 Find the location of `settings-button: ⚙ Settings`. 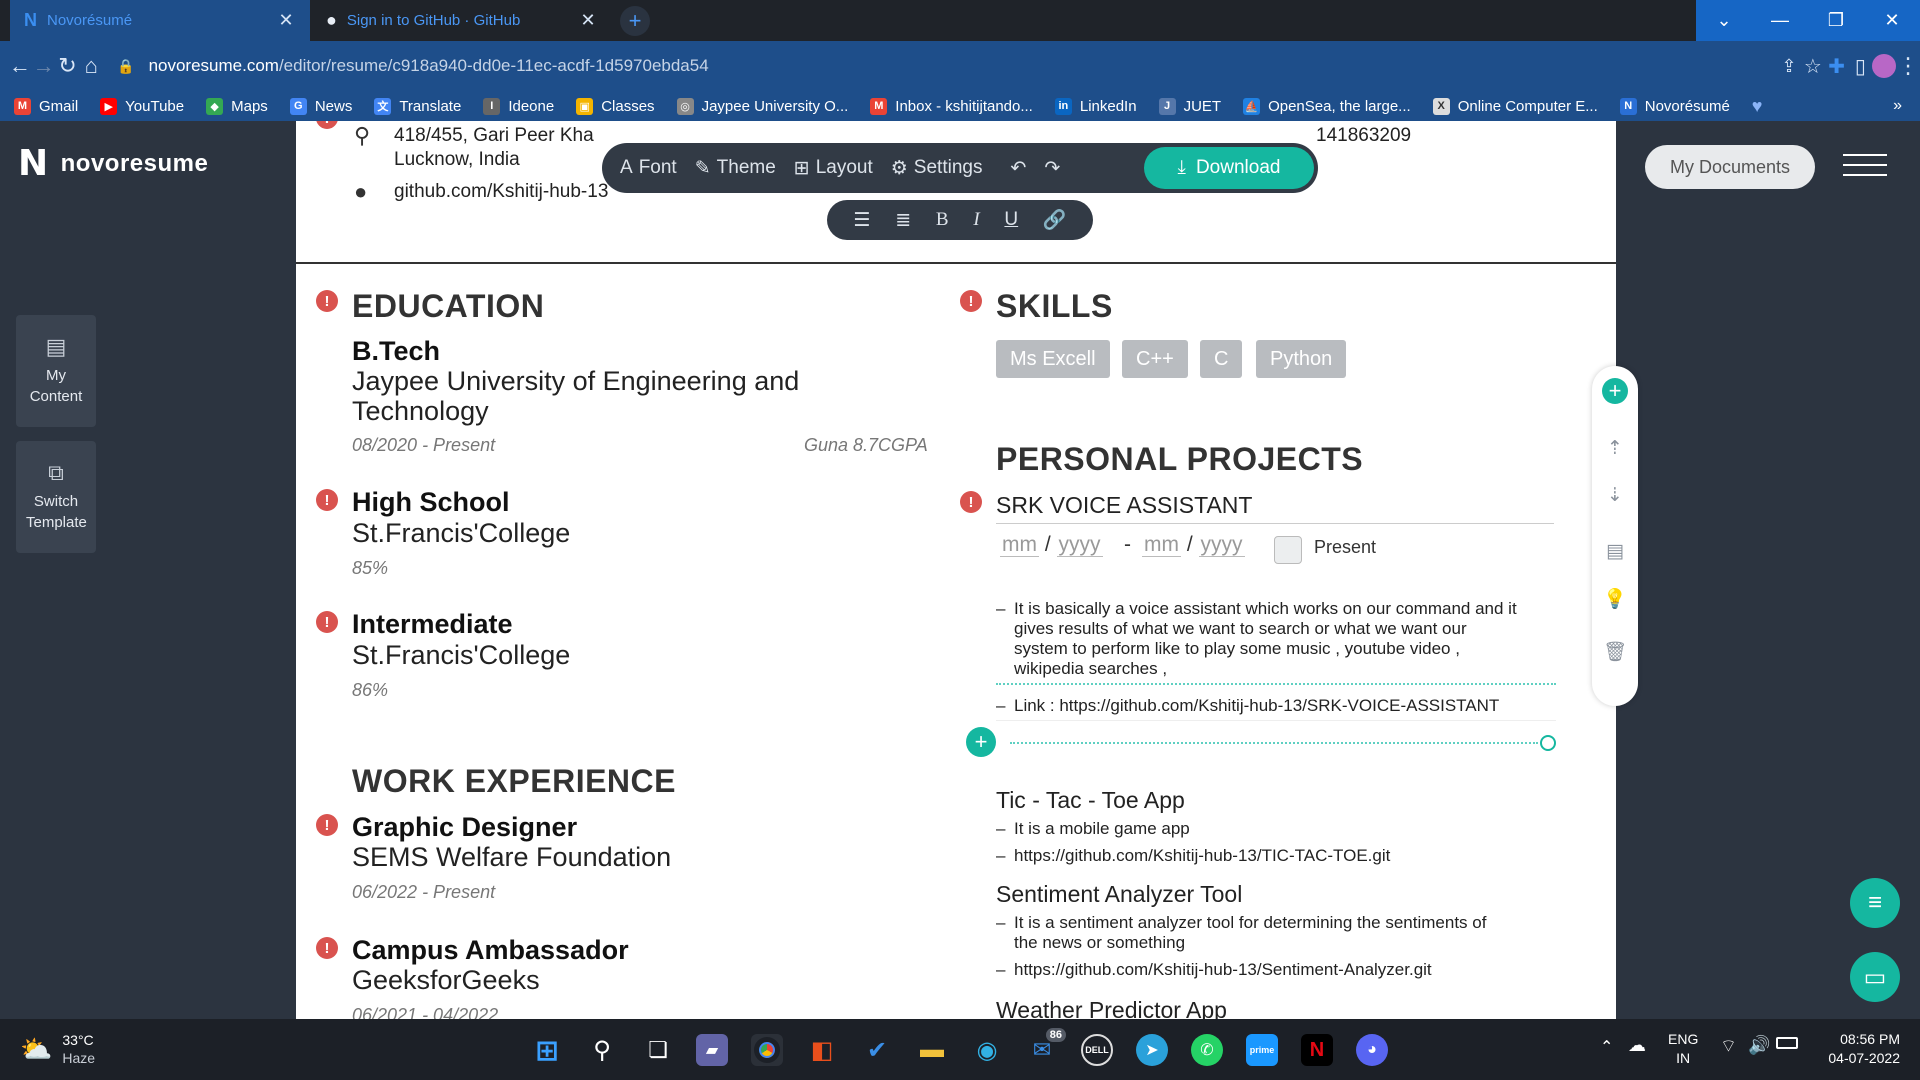

settings-button: ⚙ Settings is located at coordinates (937, 168).